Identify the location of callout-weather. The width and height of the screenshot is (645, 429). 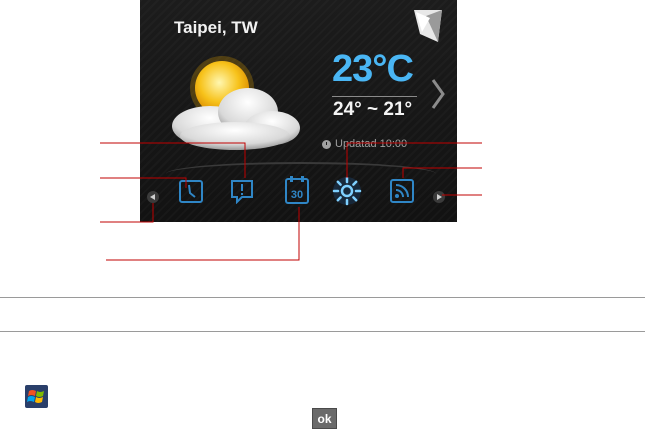
(414, 160).